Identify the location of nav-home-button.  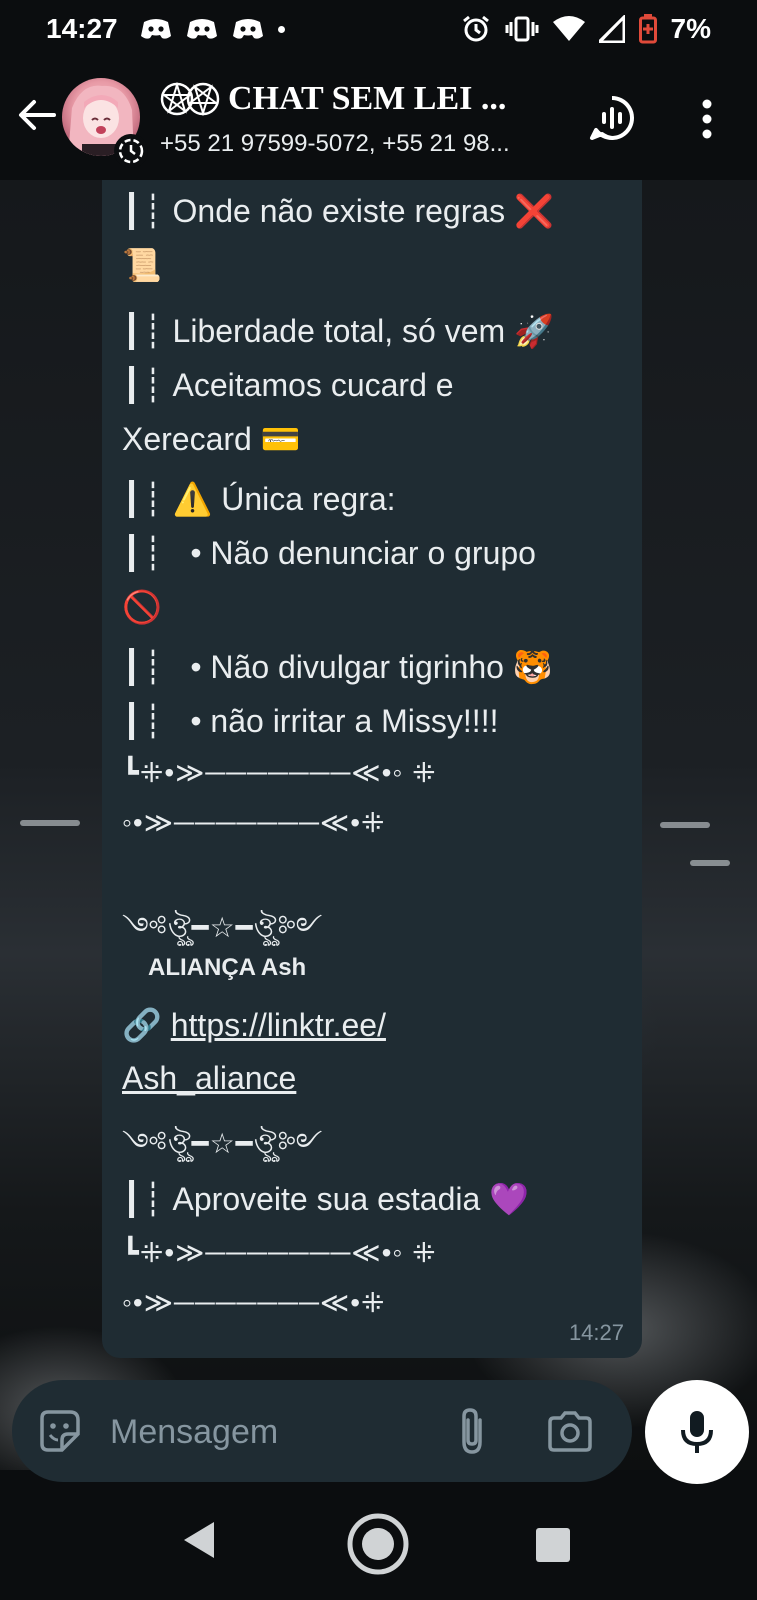
(378, 1544).